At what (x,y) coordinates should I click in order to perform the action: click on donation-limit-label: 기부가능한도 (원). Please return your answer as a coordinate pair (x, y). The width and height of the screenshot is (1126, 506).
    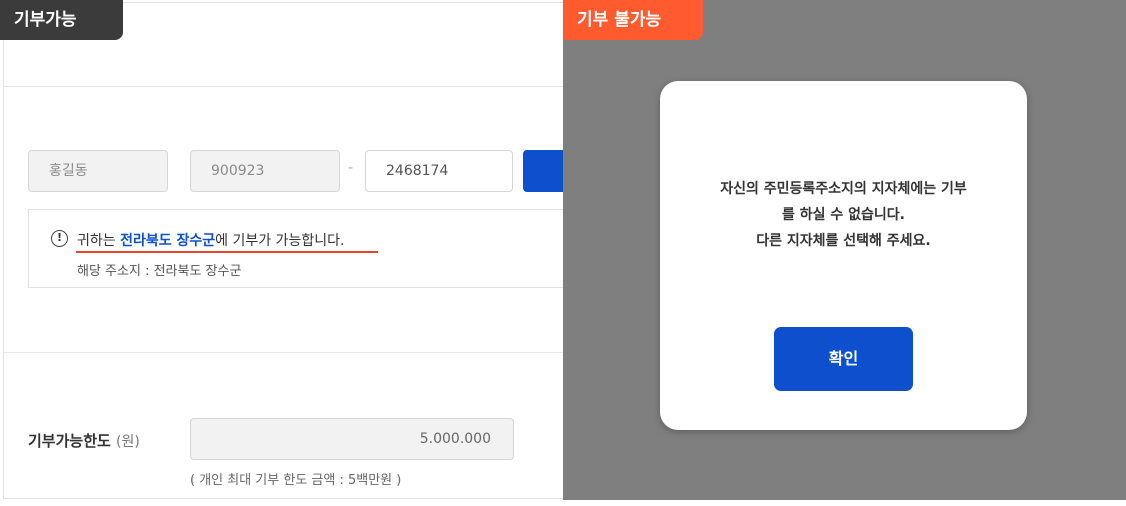
    Looking at the image, I should click on (84, 440).